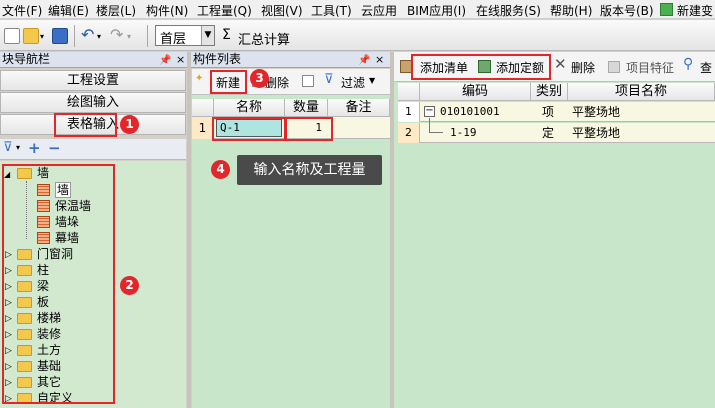 The image size is (715, 408). What do you see at coordinates (549, 92) in the screenshot?
I see `col-header-type: 类别` at bounding box center [549, 92].